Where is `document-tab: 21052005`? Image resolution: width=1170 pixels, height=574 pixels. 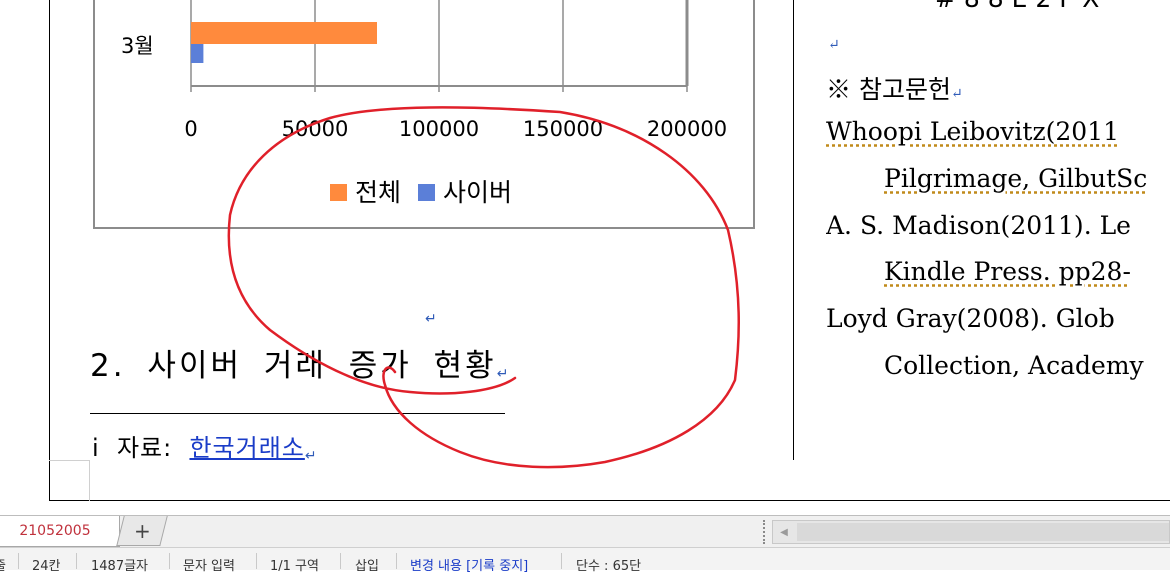 document-tab: 21052005 is located at coordinates (60, 531).